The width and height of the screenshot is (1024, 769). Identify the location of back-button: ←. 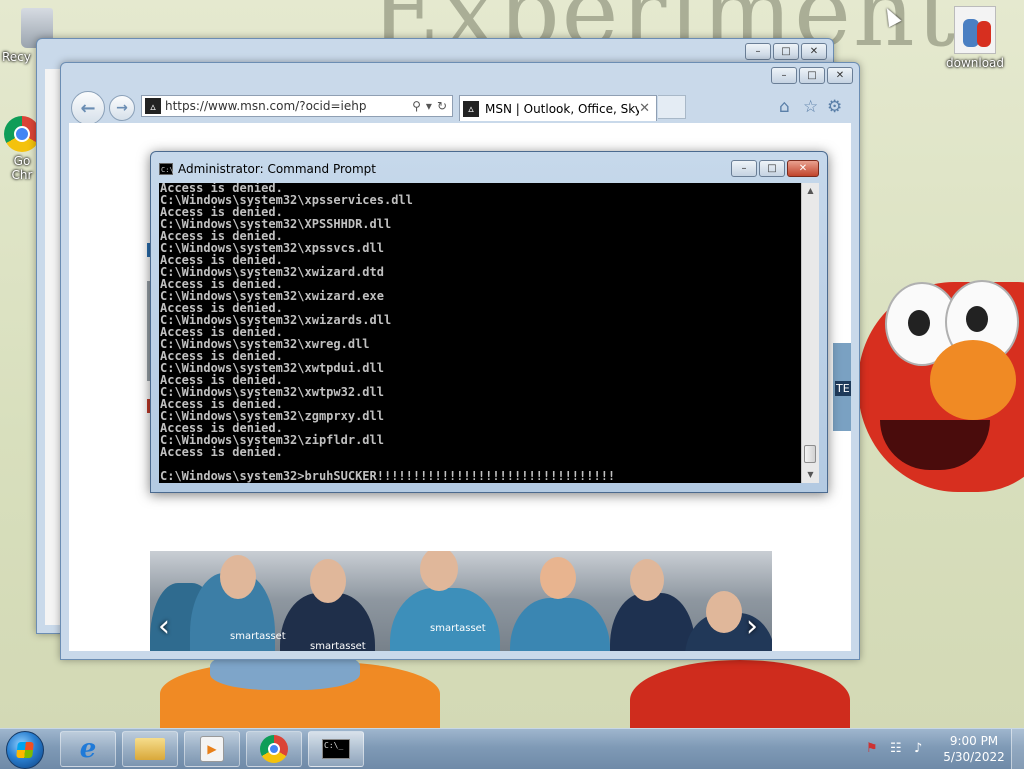
(88, 108).